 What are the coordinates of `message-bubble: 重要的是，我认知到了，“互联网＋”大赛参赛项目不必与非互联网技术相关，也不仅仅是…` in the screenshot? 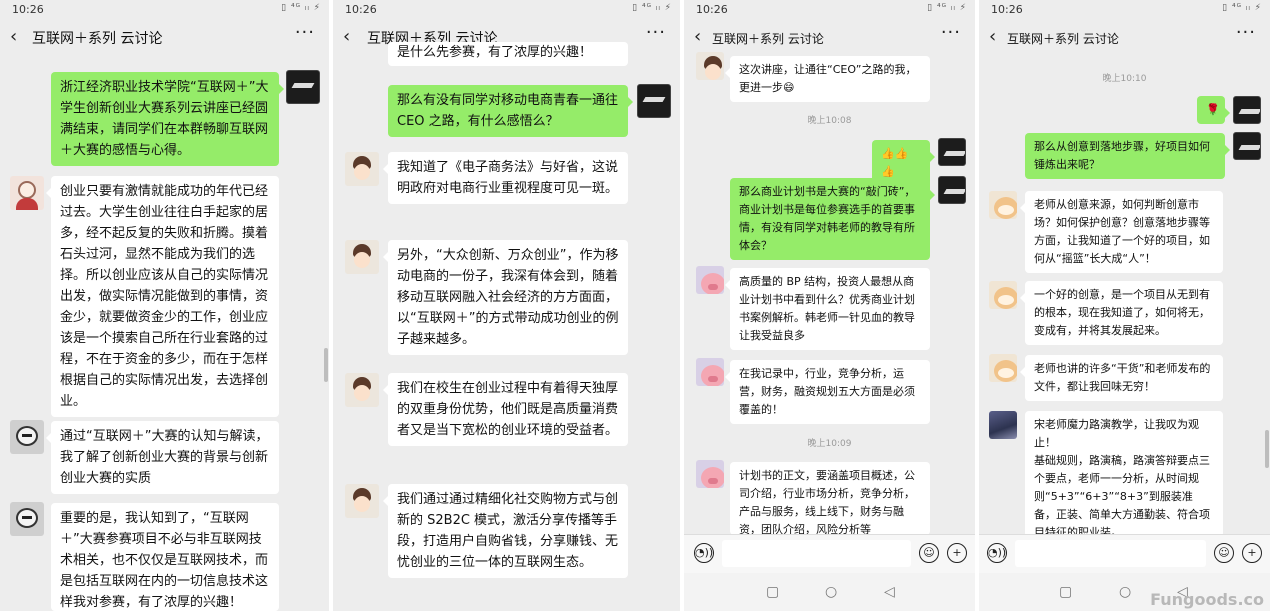 It's located at (165, 557).